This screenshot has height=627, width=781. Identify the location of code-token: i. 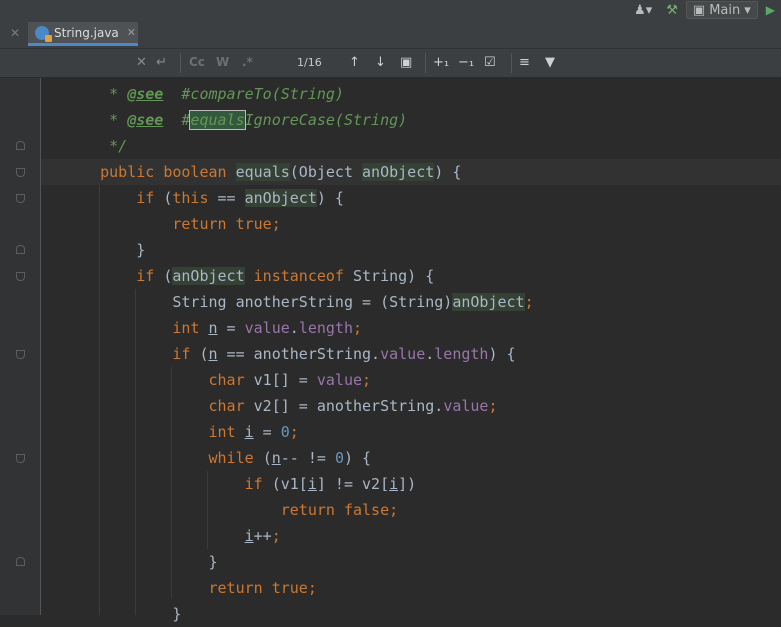
(312, 484).